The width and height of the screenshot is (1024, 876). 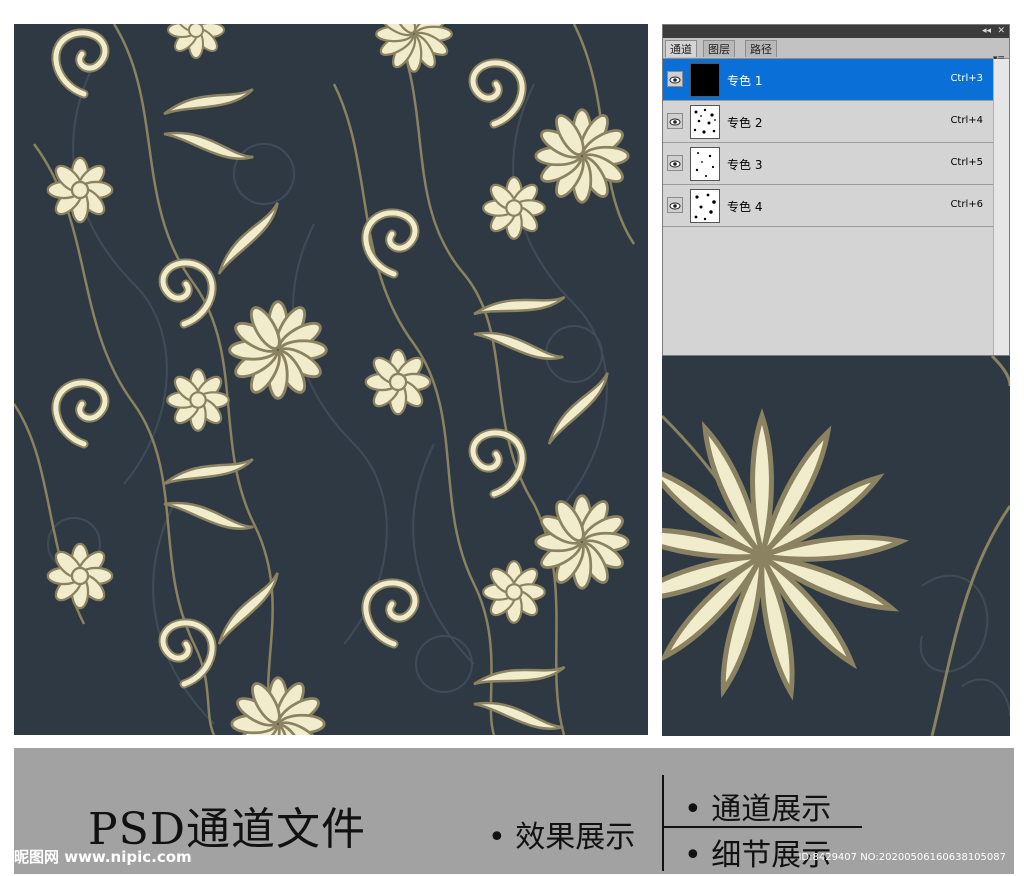 I want to click on channel-row-spot-3: 专色 3 Ctrl+5, so click(x=828, y=164).